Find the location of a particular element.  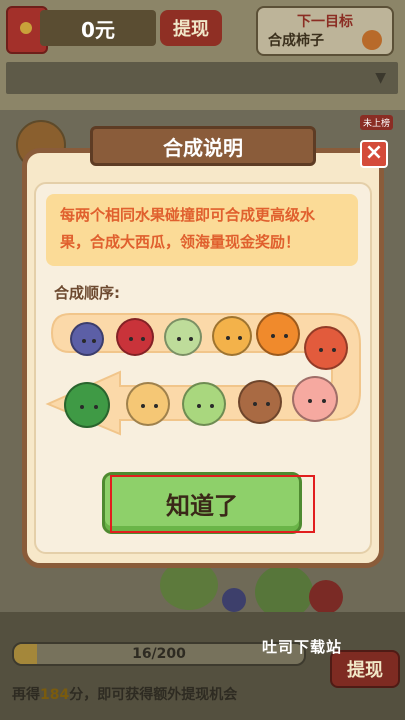

field-fruit-cherry is located at coordinates (326, 597).